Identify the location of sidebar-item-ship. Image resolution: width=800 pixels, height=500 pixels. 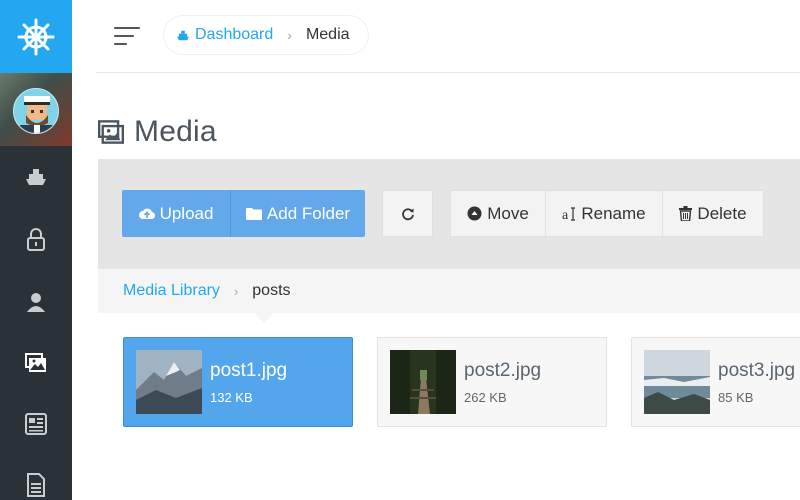
(36, 177).